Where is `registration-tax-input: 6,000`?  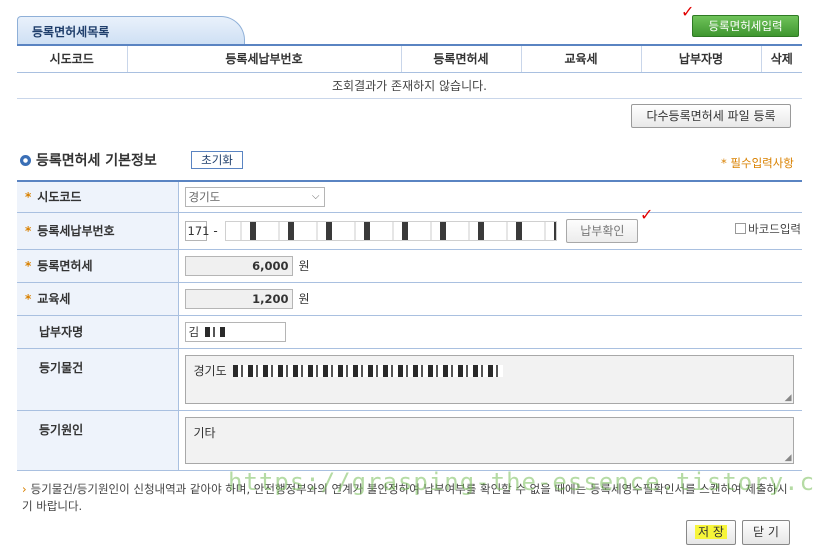 registration-tax-input: 6,000 is located at coordinates (238, 265).